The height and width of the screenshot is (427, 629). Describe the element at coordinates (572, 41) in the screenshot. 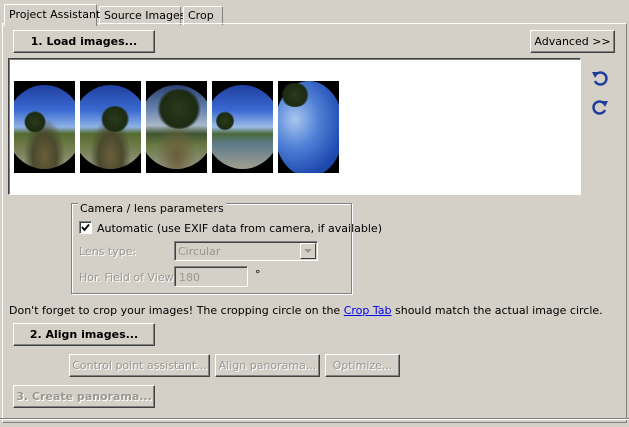

I see `advanced-button: Advanced >>` at that location.